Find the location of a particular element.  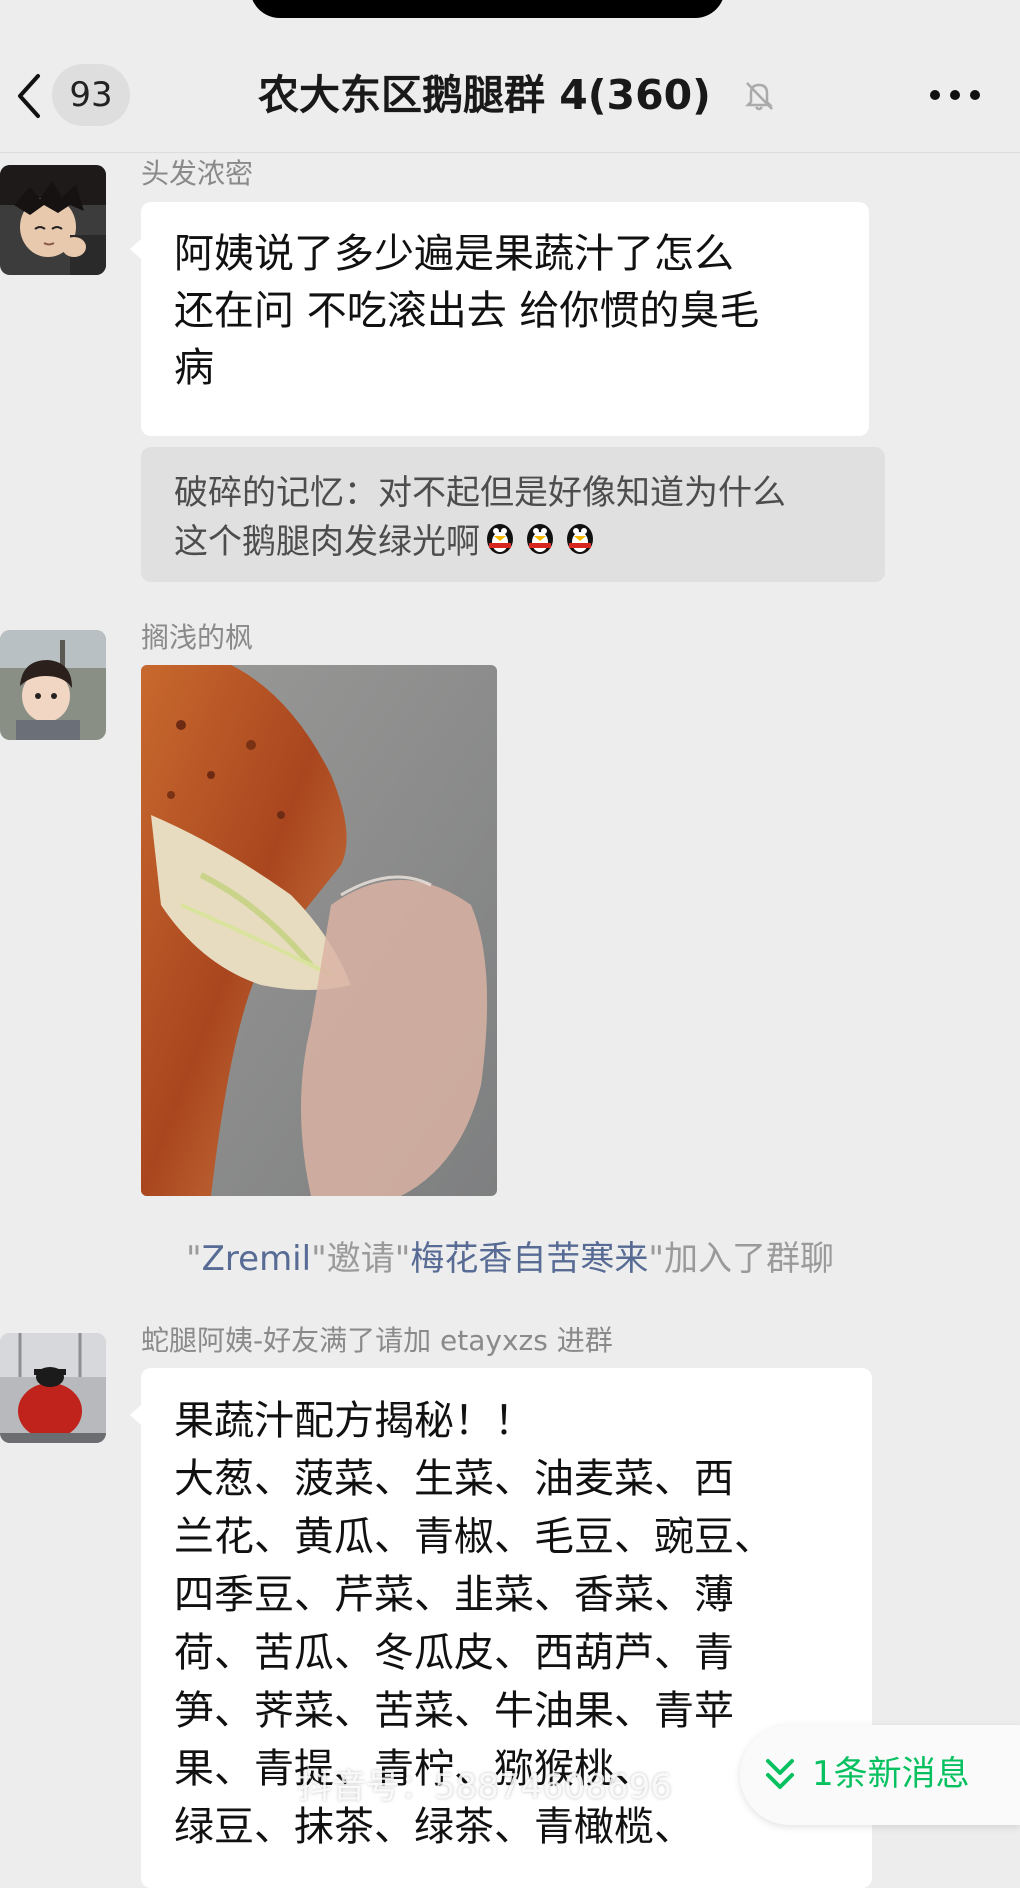

chat-header: 93 农大东区鹅腿群 4(360) is located at coordinates (510, 96).